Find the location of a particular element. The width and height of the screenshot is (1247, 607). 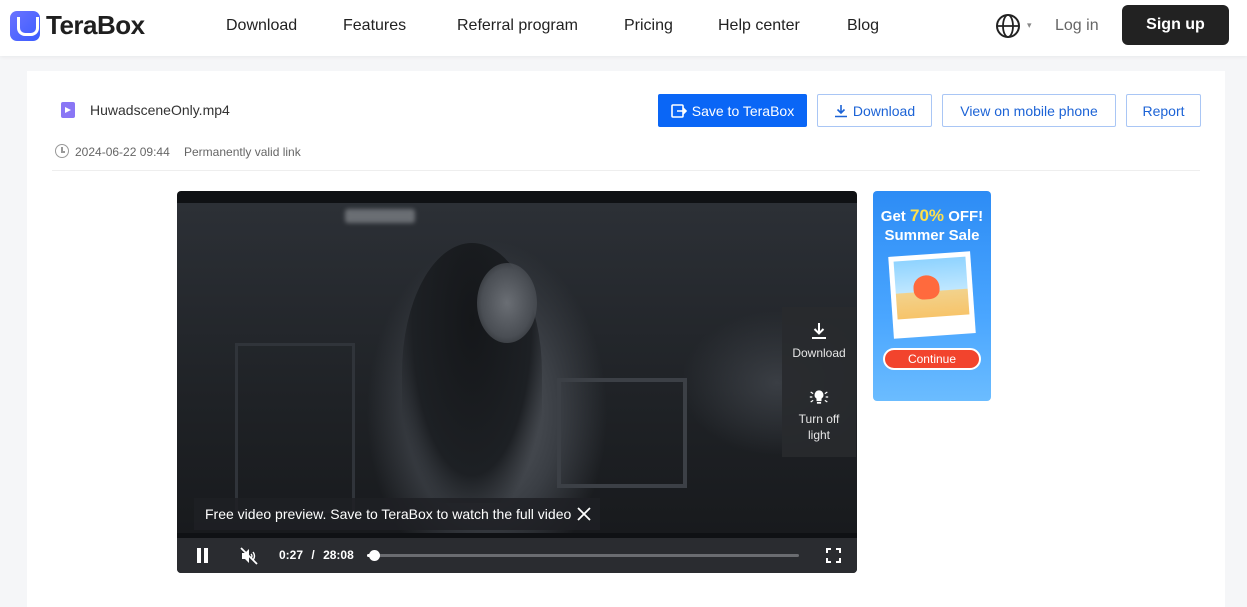

fullscreen-icon is located at coordinates (833, 555).